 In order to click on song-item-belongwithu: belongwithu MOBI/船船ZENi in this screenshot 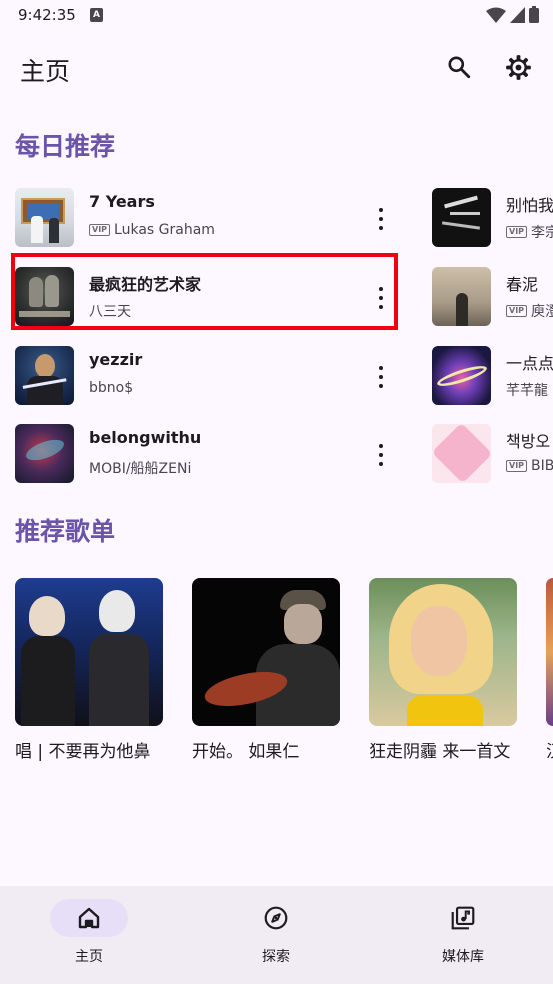, I will do `click(207, 456)`.